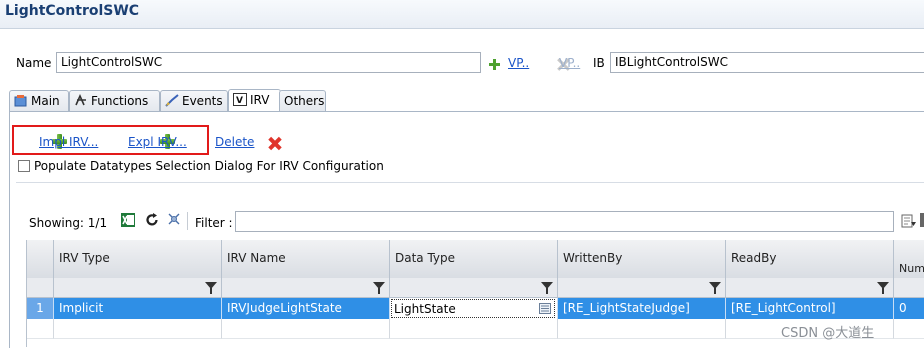 This screenshot has width=924, height=348. Describe the element at coordinates (68, 223) in the screenshot. I see `showing-count: Showing: 1/1` at that location.